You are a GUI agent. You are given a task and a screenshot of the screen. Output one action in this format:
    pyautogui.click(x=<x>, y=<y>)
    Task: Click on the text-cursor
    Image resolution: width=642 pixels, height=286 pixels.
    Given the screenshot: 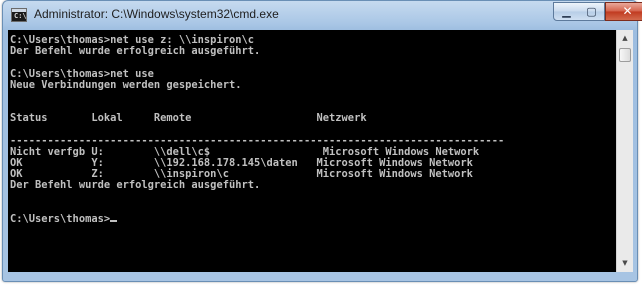 What is the action you would take?
    pyautogui.click(x=114, y=221)
    